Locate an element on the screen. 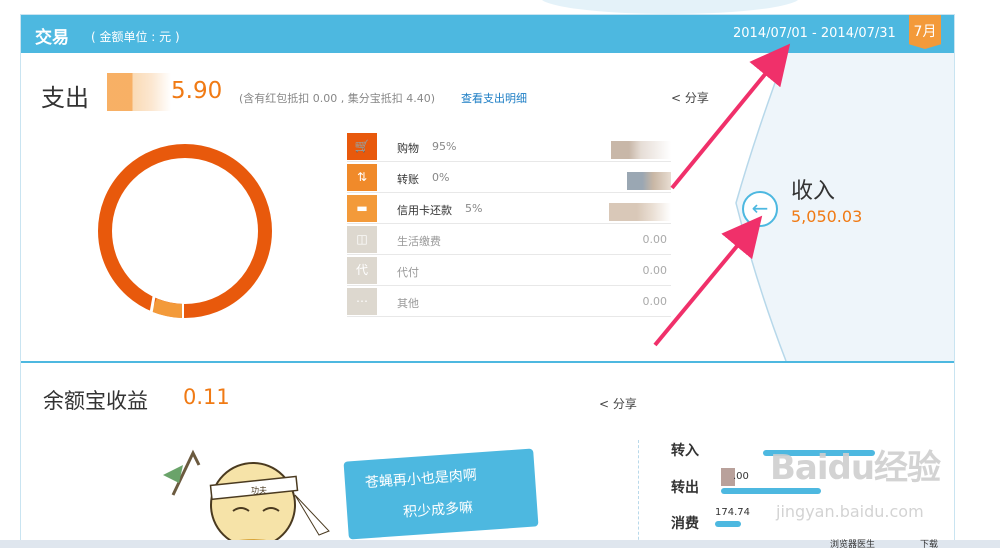 This screenshot has height=550, width=1000. category-name: 购物 is located at coordinates (408, 148).